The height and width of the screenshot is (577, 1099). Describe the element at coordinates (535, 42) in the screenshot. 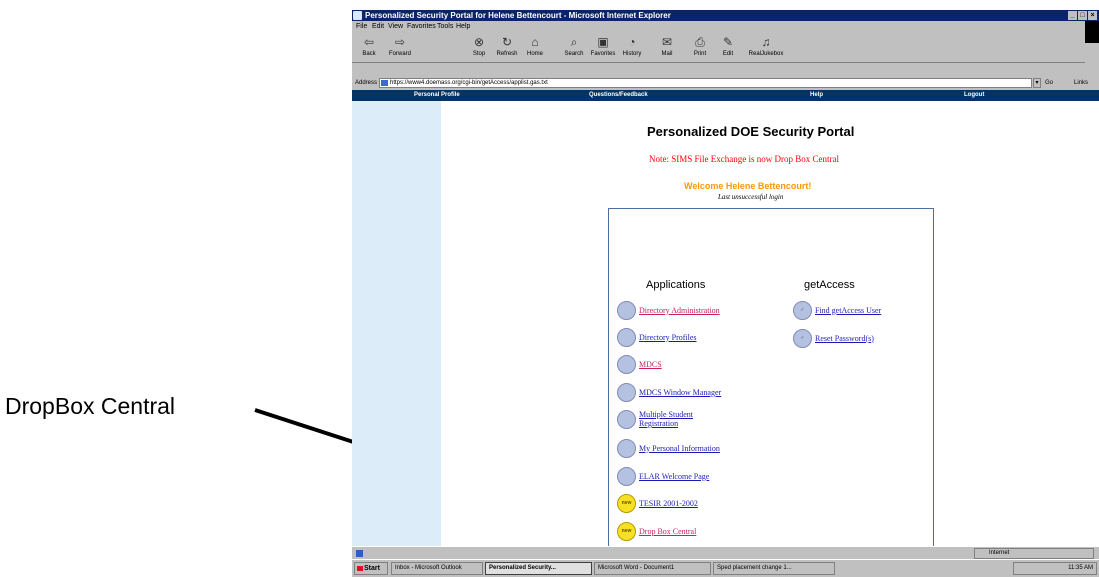

I see `home-icon: ⌂` at that location.